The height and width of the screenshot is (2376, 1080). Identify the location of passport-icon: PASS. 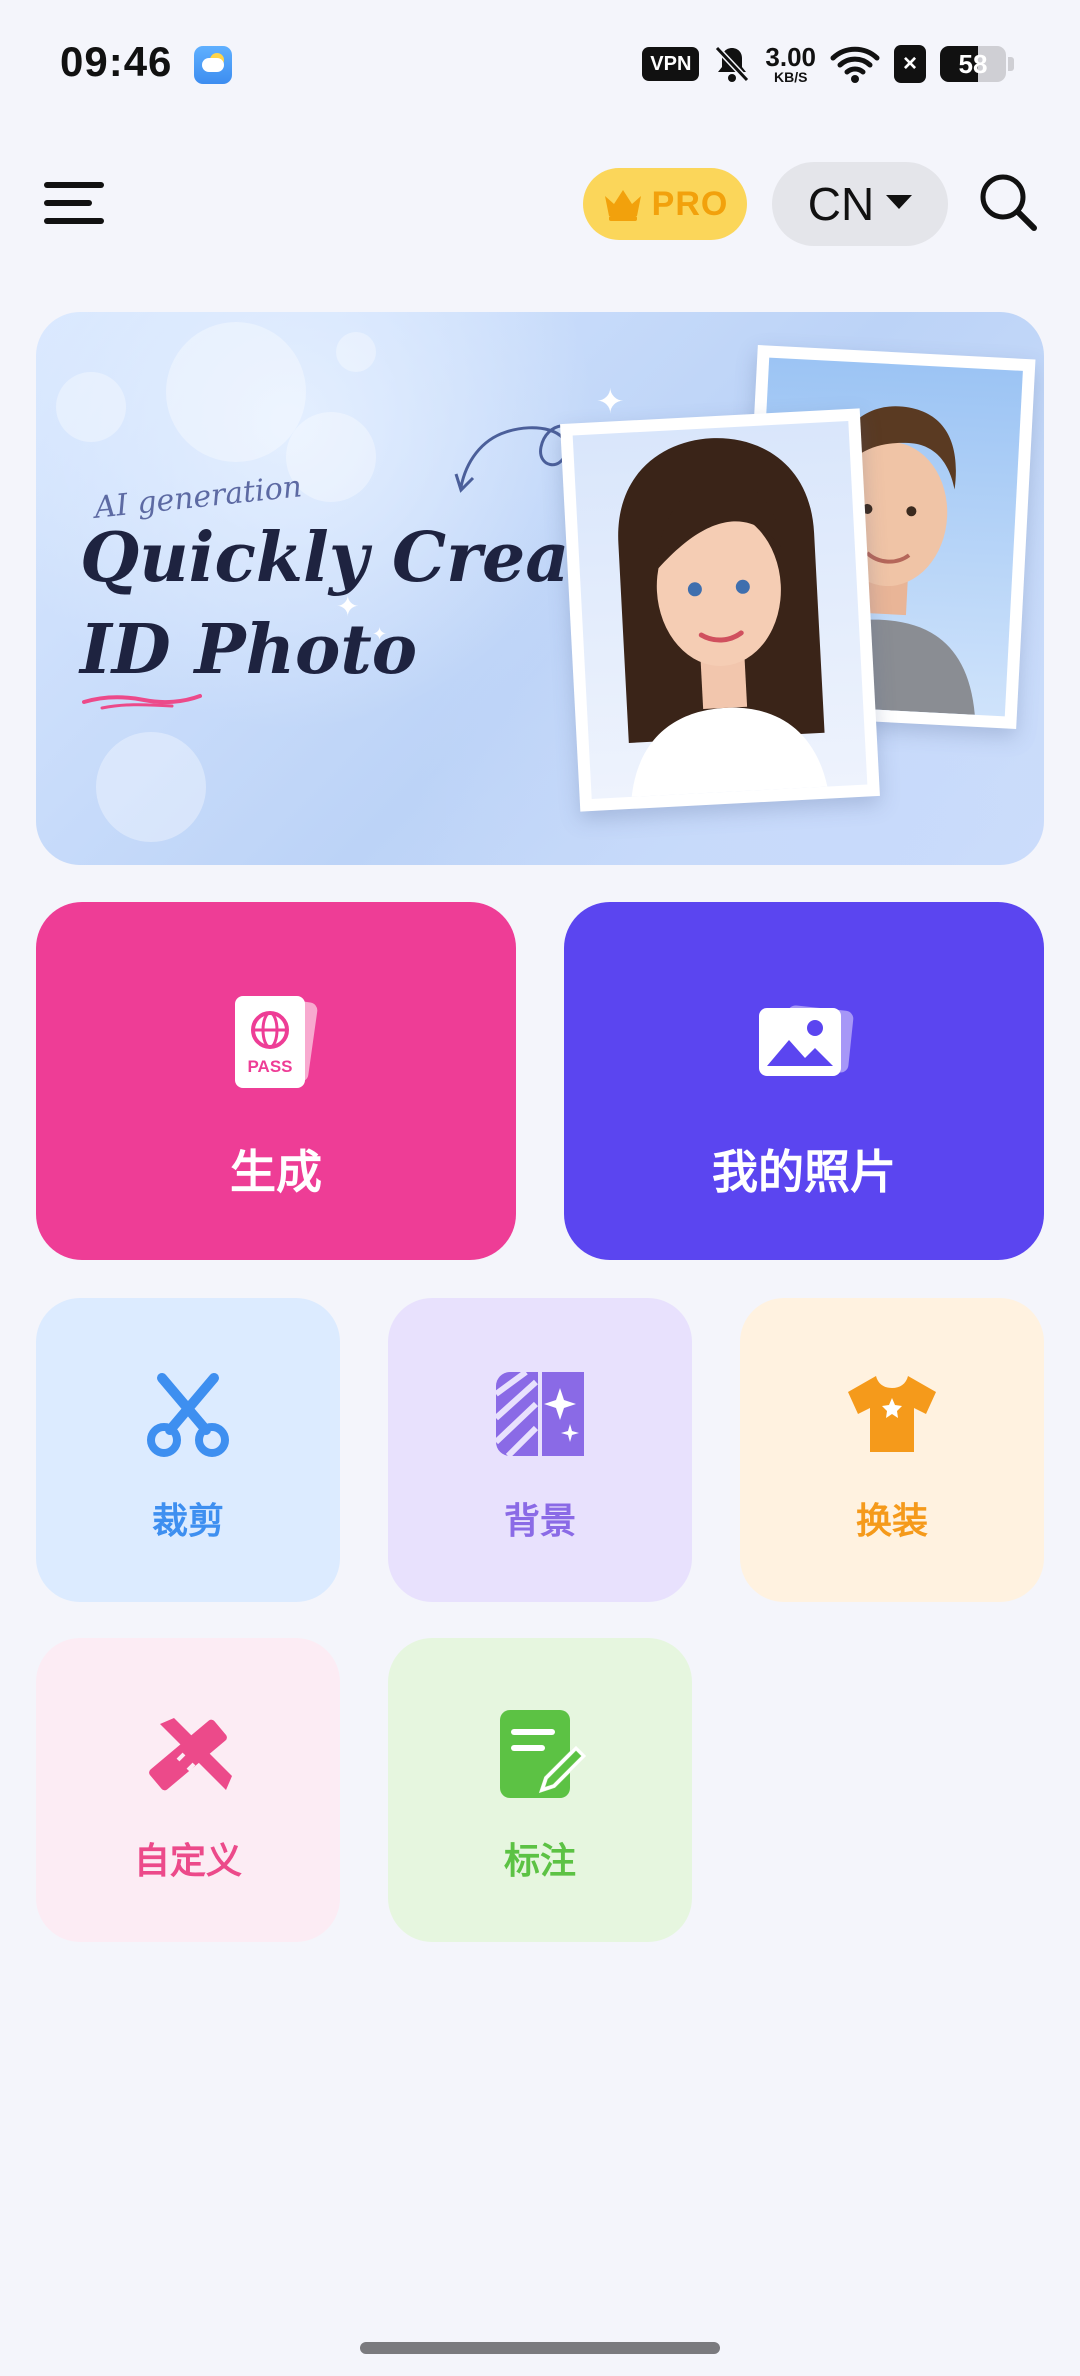
(276, 1042).